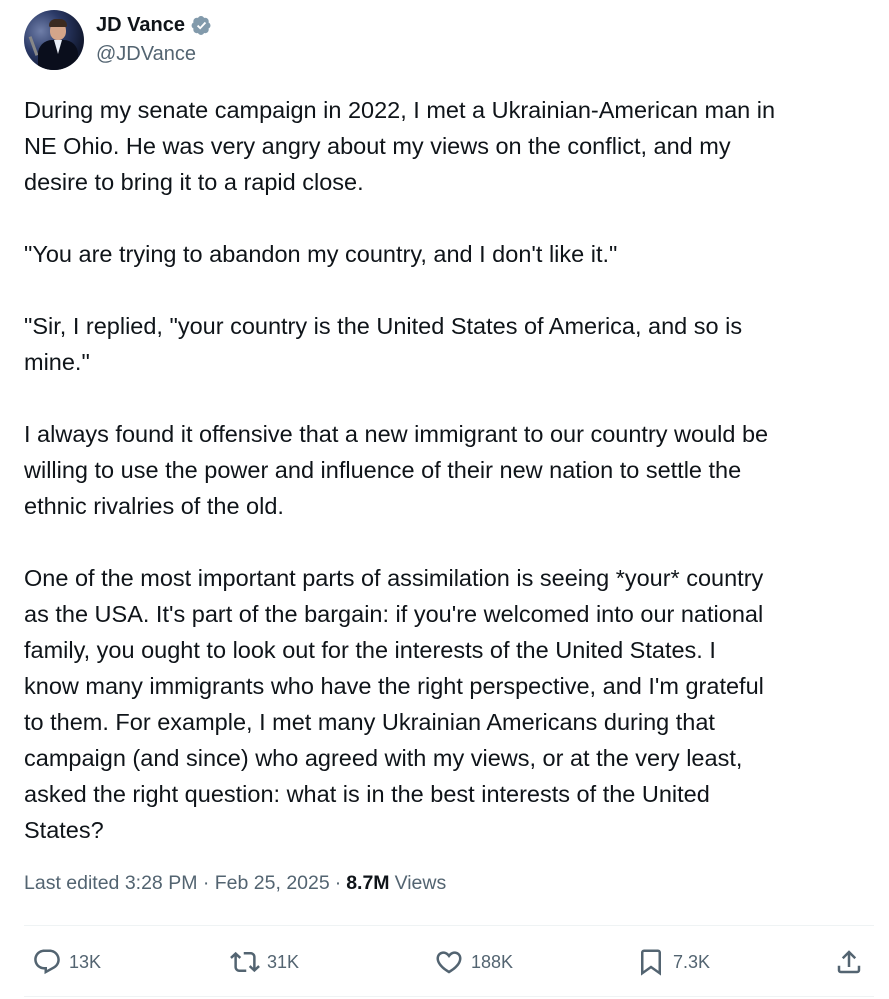 The width and height of the screenshot is (889, 999). Describe the element at coordinates (492, 961) in the screenshot. I see `like-count: 188K` at that location.